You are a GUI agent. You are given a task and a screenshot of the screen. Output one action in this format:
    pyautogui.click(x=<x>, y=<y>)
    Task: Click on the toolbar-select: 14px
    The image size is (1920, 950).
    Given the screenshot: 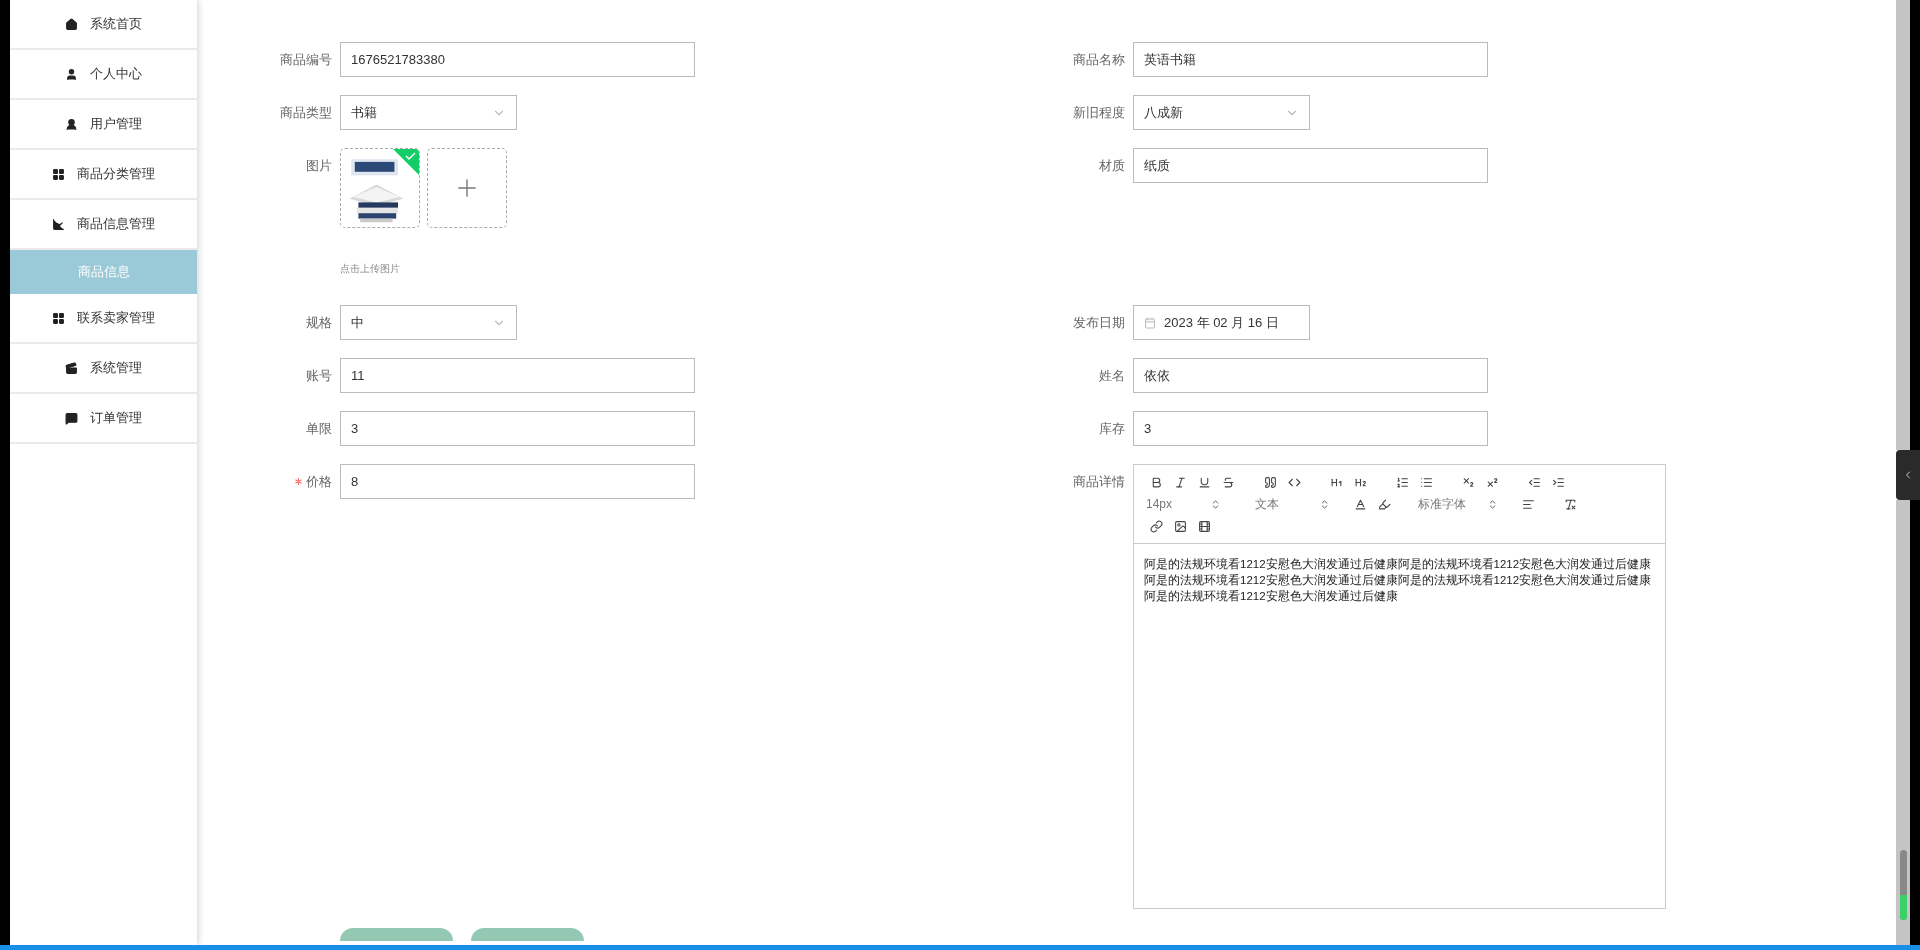 What is the action you would take?
    pyautogui.click(x=1183, y=504)
    